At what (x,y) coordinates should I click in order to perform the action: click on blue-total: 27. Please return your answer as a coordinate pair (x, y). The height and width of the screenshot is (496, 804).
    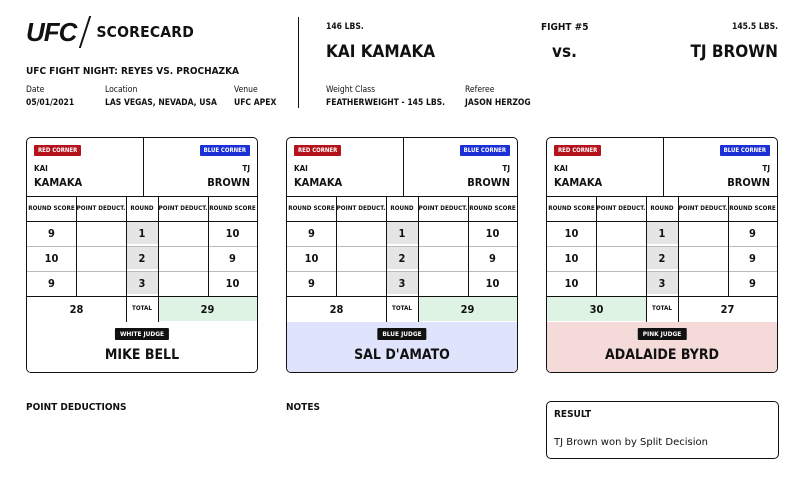
    Looking at the image, I should click on (727, 309).